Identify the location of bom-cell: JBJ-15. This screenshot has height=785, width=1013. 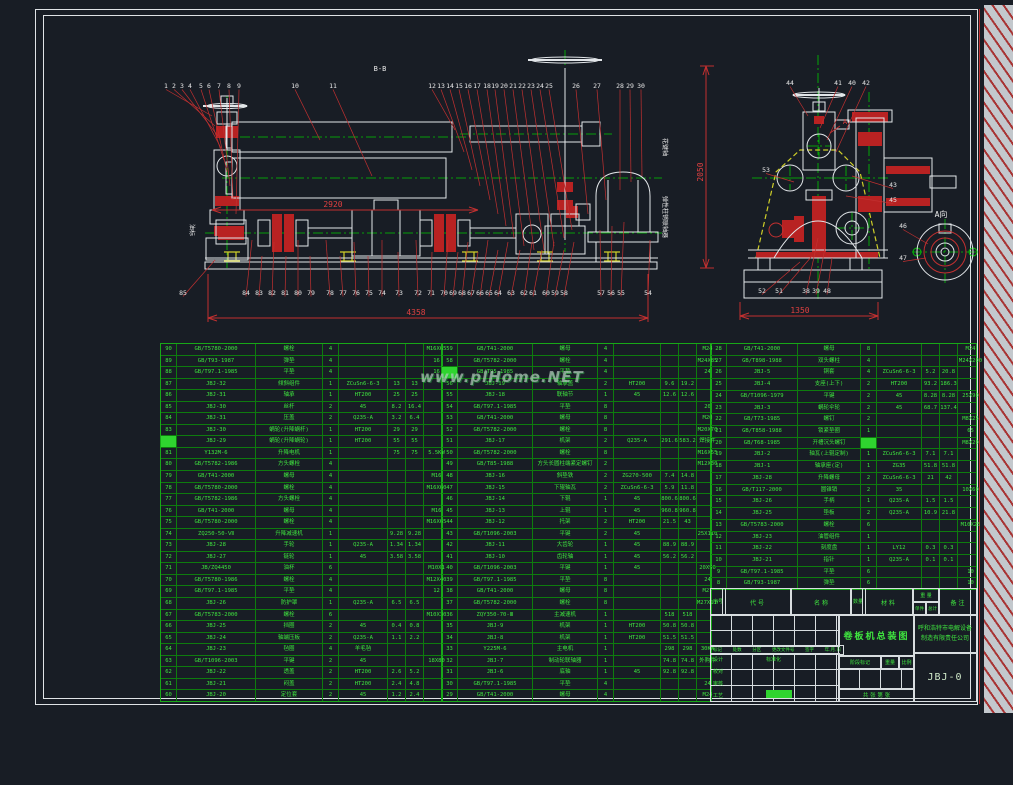
(494, 488).